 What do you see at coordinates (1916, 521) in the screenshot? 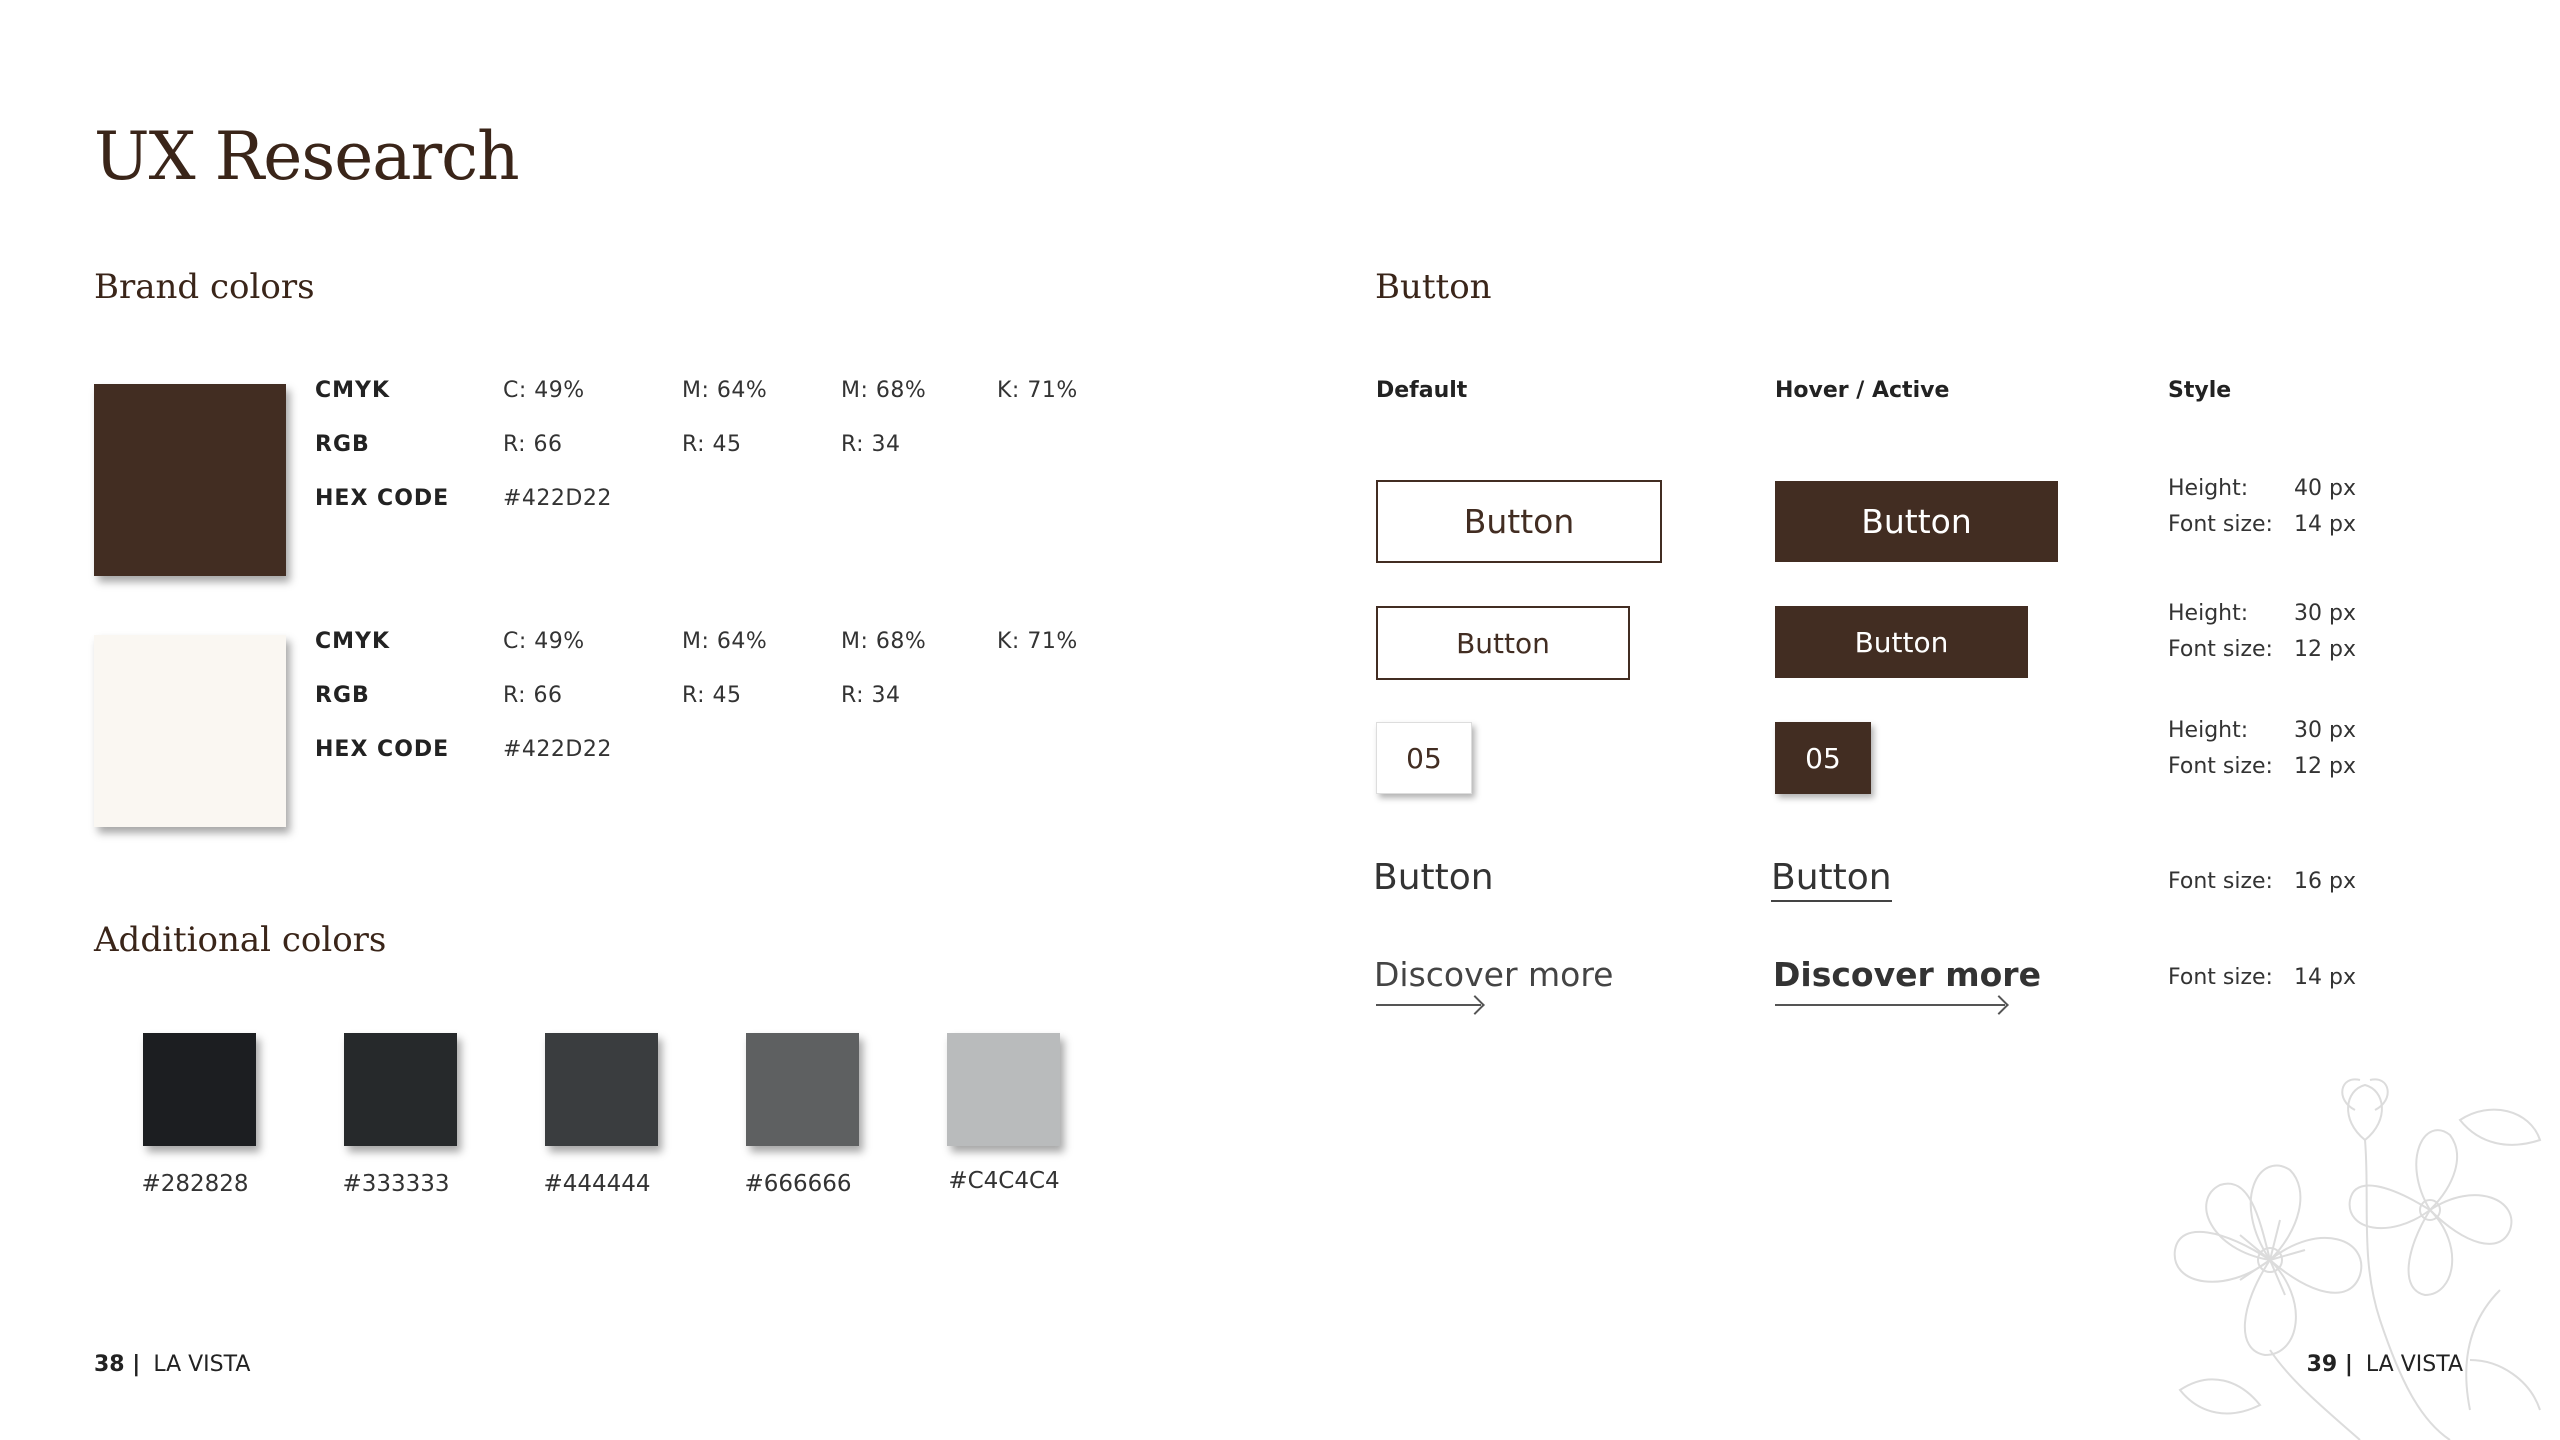
I see `button-large-hover: Button` at bounding box center [1916, 521].